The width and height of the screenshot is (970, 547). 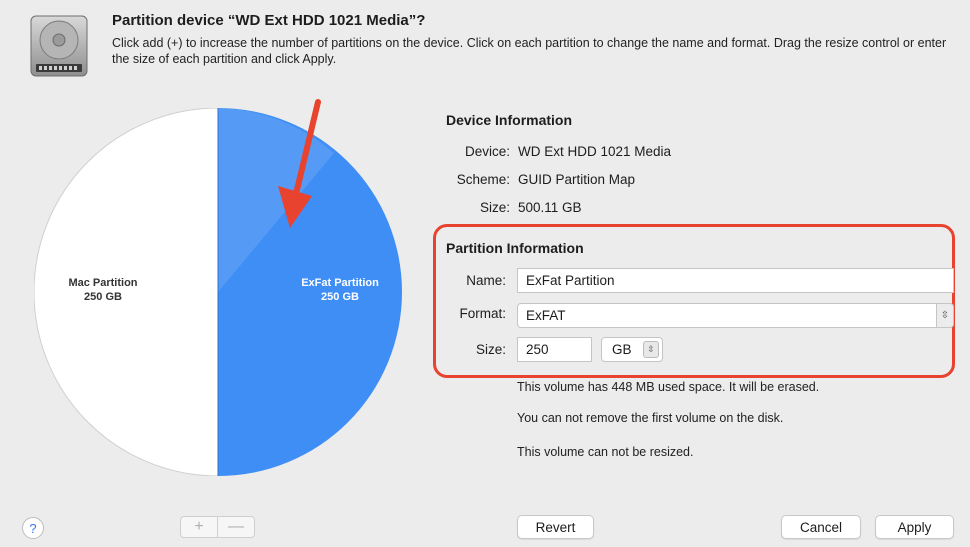 I want to click on format-value: ExFAT, so click(x=546, y=315).